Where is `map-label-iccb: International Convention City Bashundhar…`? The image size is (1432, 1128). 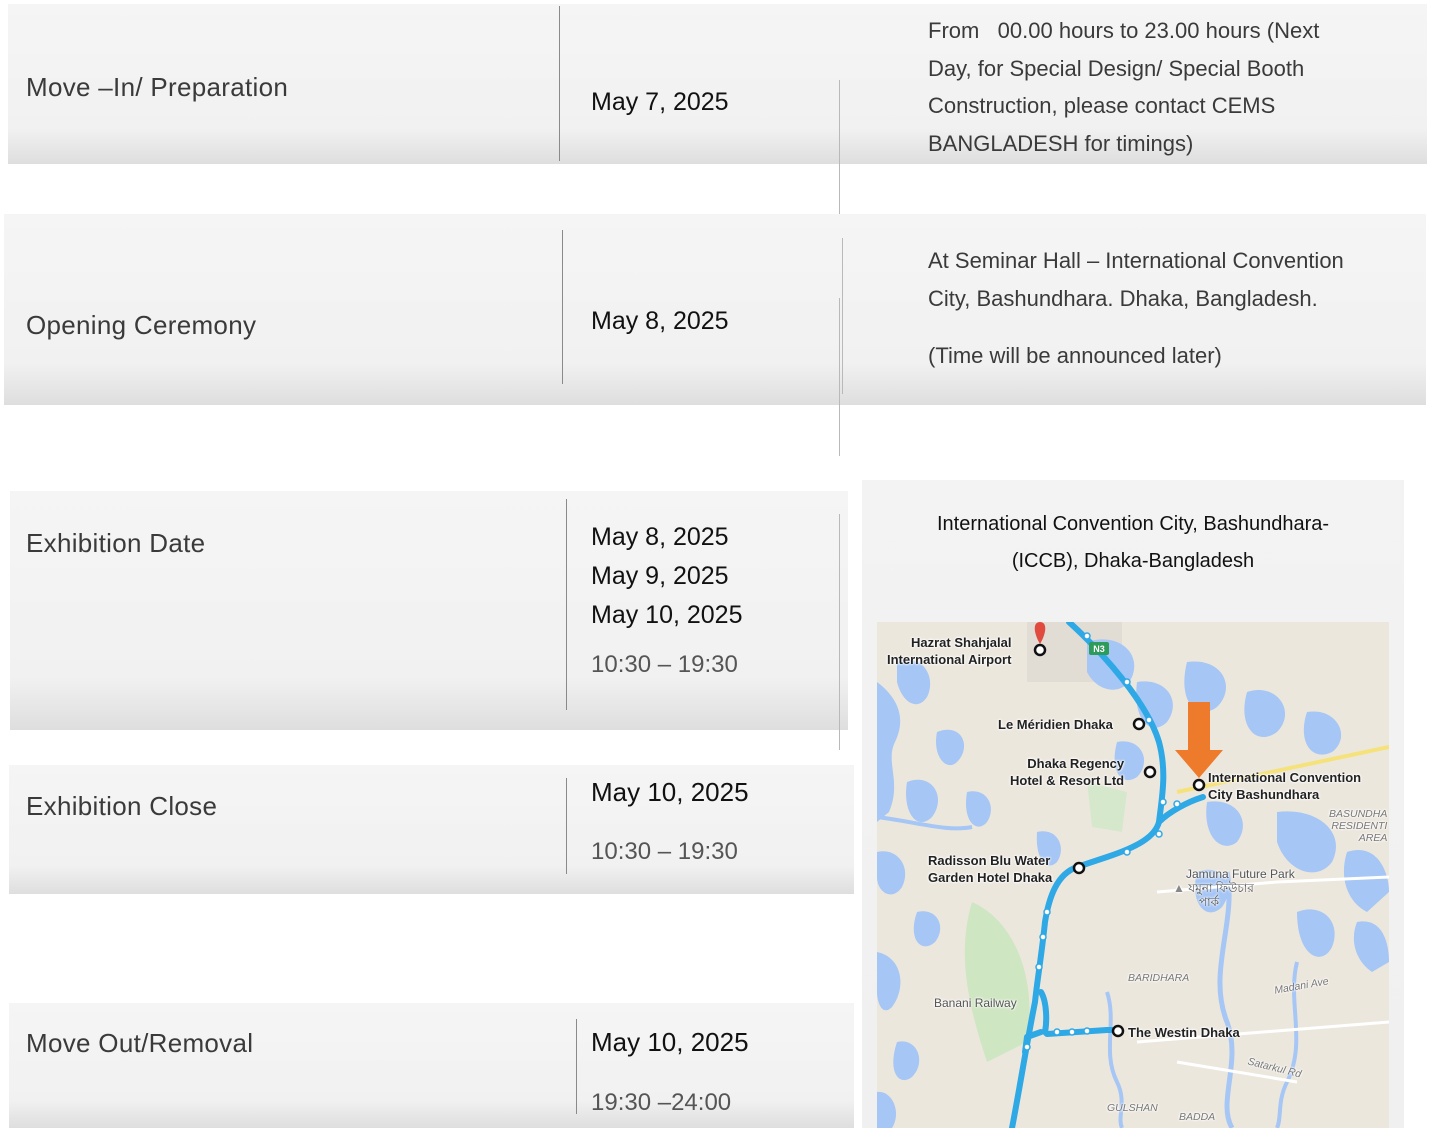
map-label-iccb: International Convention City Bashundhar… is located at coordinates (1284, 786).